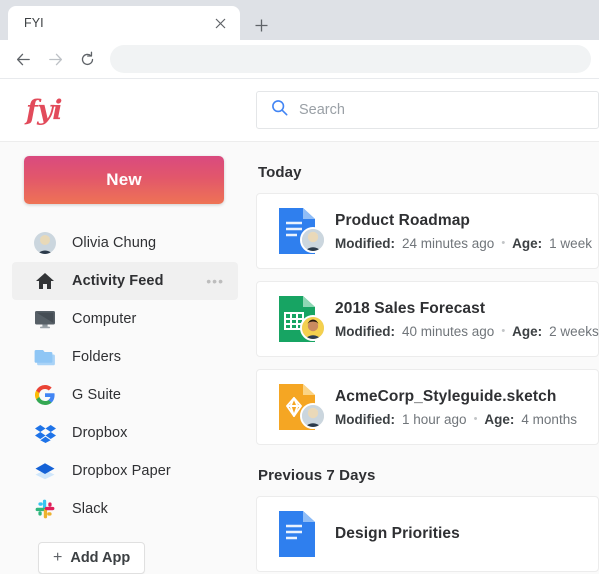 The image size is (599, 574). Describe the element at coordinates (570, 243) in the screenshot. I see `age-value: 1 week` at that location.